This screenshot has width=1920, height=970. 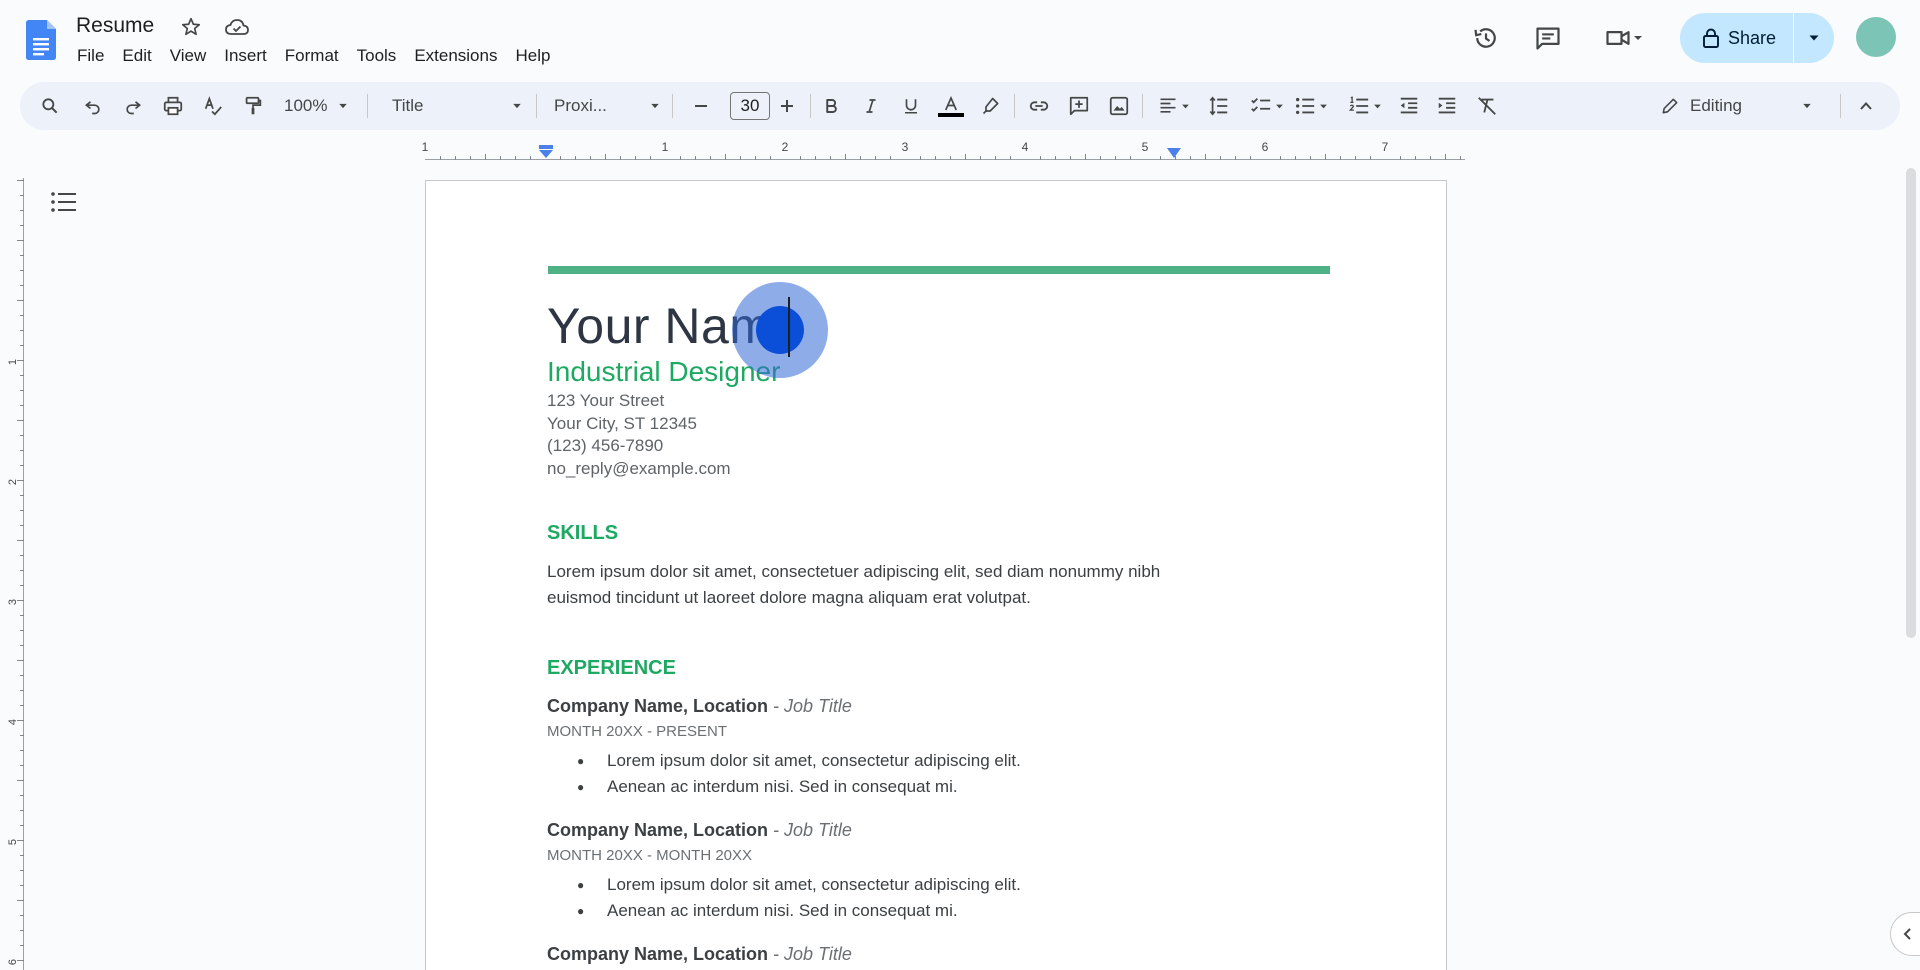 I want to click on job-dates: MONTH 20XX - MONTH 20XX, so click(x=947, y=855).